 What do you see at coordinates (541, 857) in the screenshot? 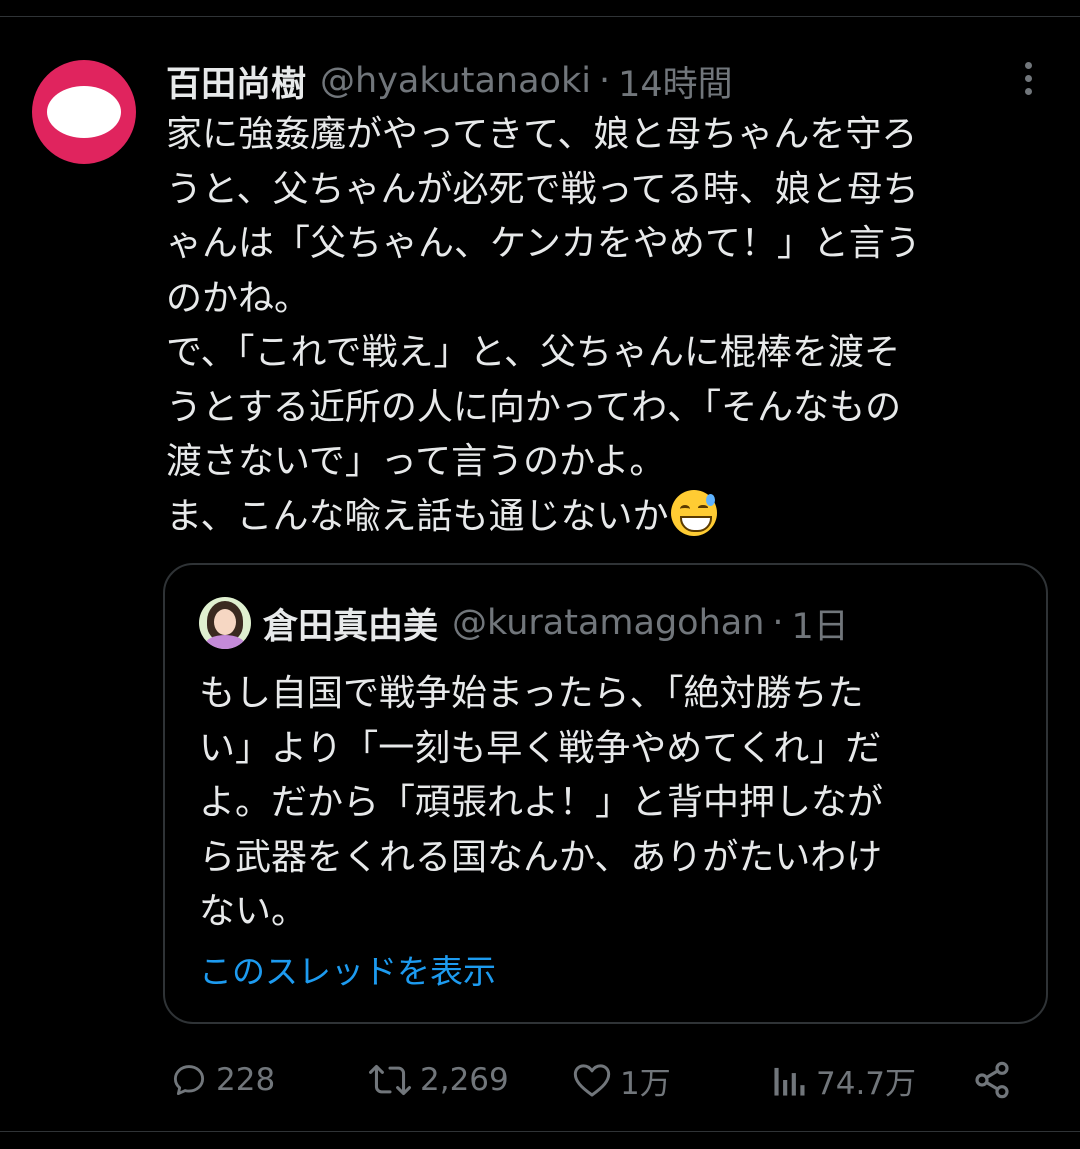
I see `quote-text-line: ら武器をくれる国なんか、ありがたいわけ` at bounding box center [541, 857].